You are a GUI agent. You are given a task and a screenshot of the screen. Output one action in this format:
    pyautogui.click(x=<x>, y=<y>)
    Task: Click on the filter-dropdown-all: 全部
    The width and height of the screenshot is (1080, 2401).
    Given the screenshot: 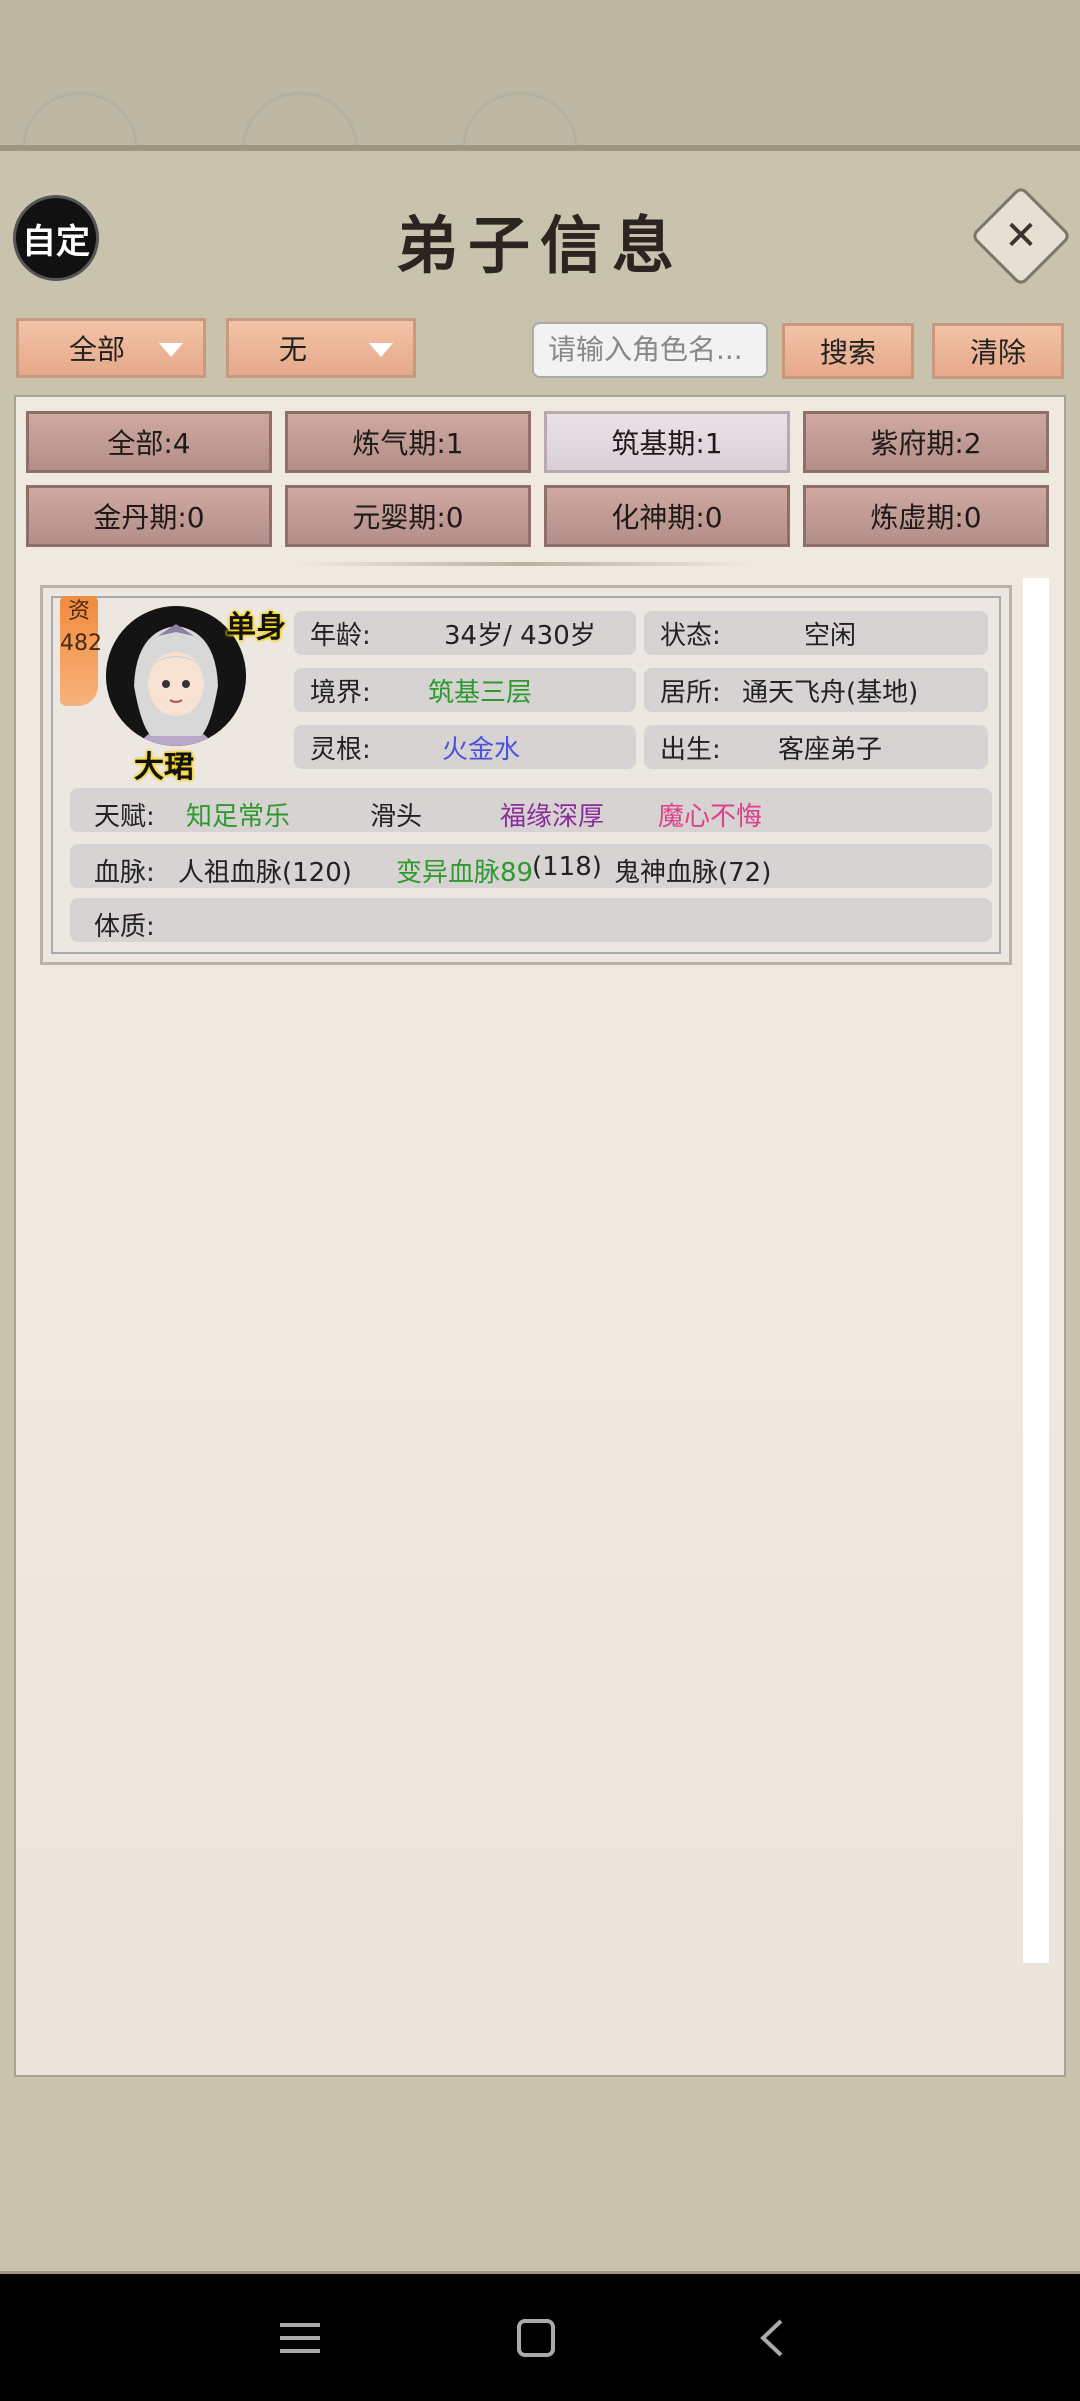 What is the action you would take?
    pyautogui.click(x=111, y=348)
    